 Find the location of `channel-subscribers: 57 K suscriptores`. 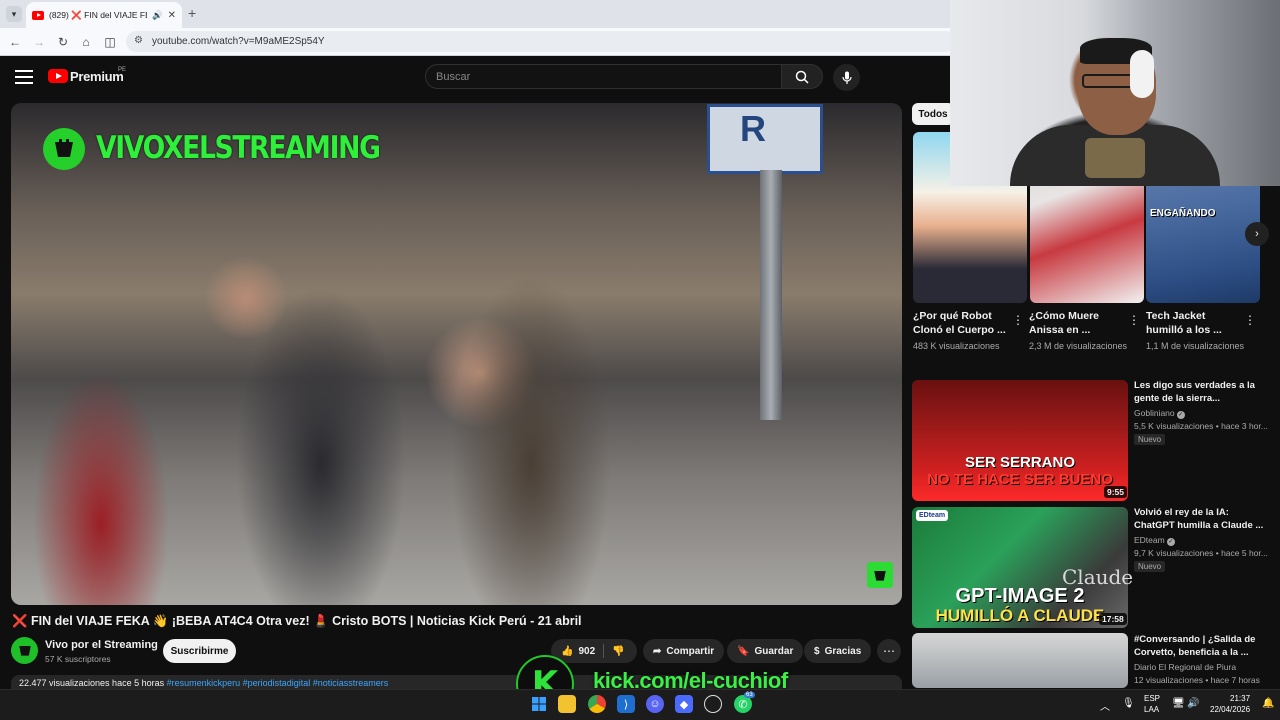

channel-subscribers: 57 K suscriptores is located at coordinates (78, 659).